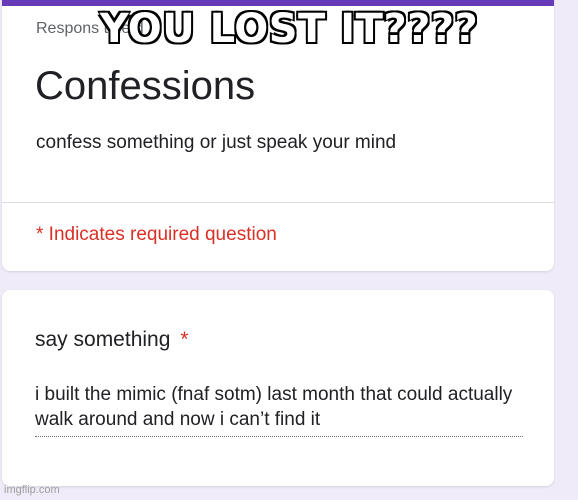 Image resolution: width=578 pixels, height=500 pixels. What do you see at coordinates (184, 339) in the screenshot?
I see `required-star: *` at bounding box center [184, 339].